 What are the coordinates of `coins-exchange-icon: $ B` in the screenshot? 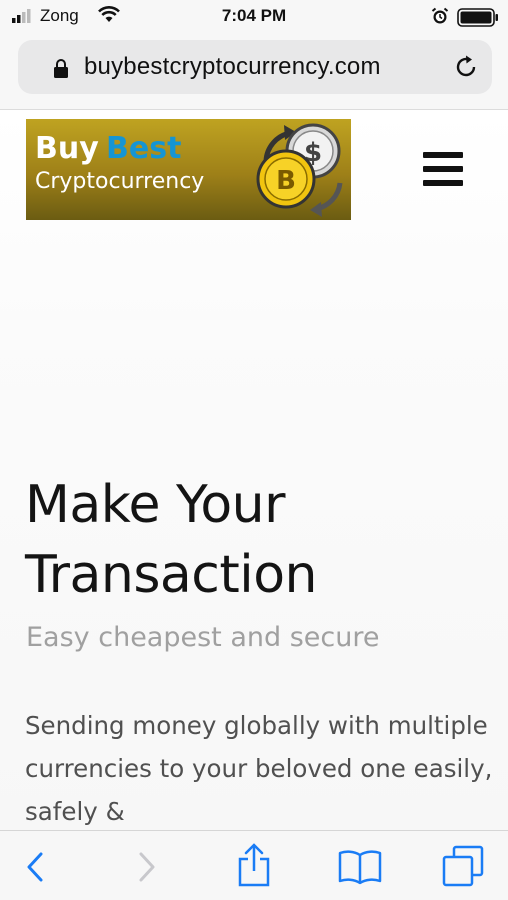 It's located at (299, 170).